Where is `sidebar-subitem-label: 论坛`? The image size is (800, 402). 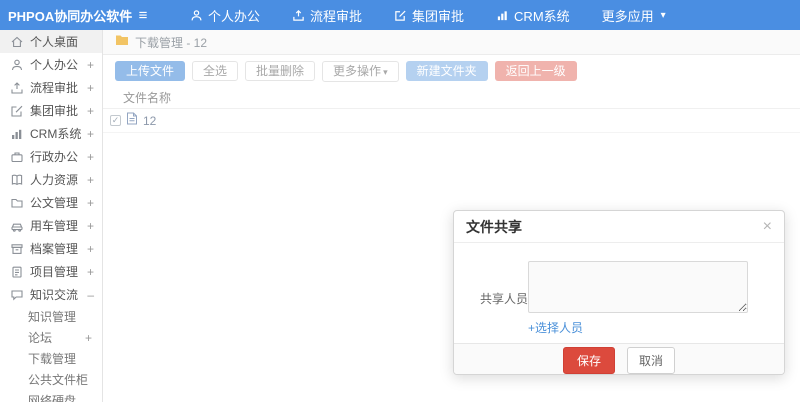
sidebar-subitem-label: 论坛 is located at coordinates (40, 338).